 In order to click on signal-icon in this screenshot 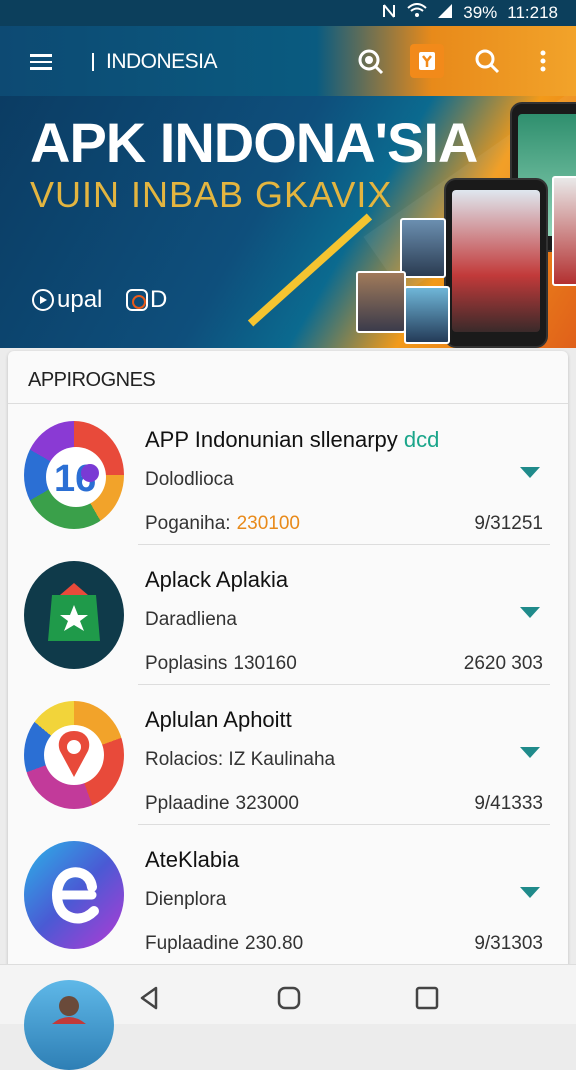, I will do `click(445, 13)`.